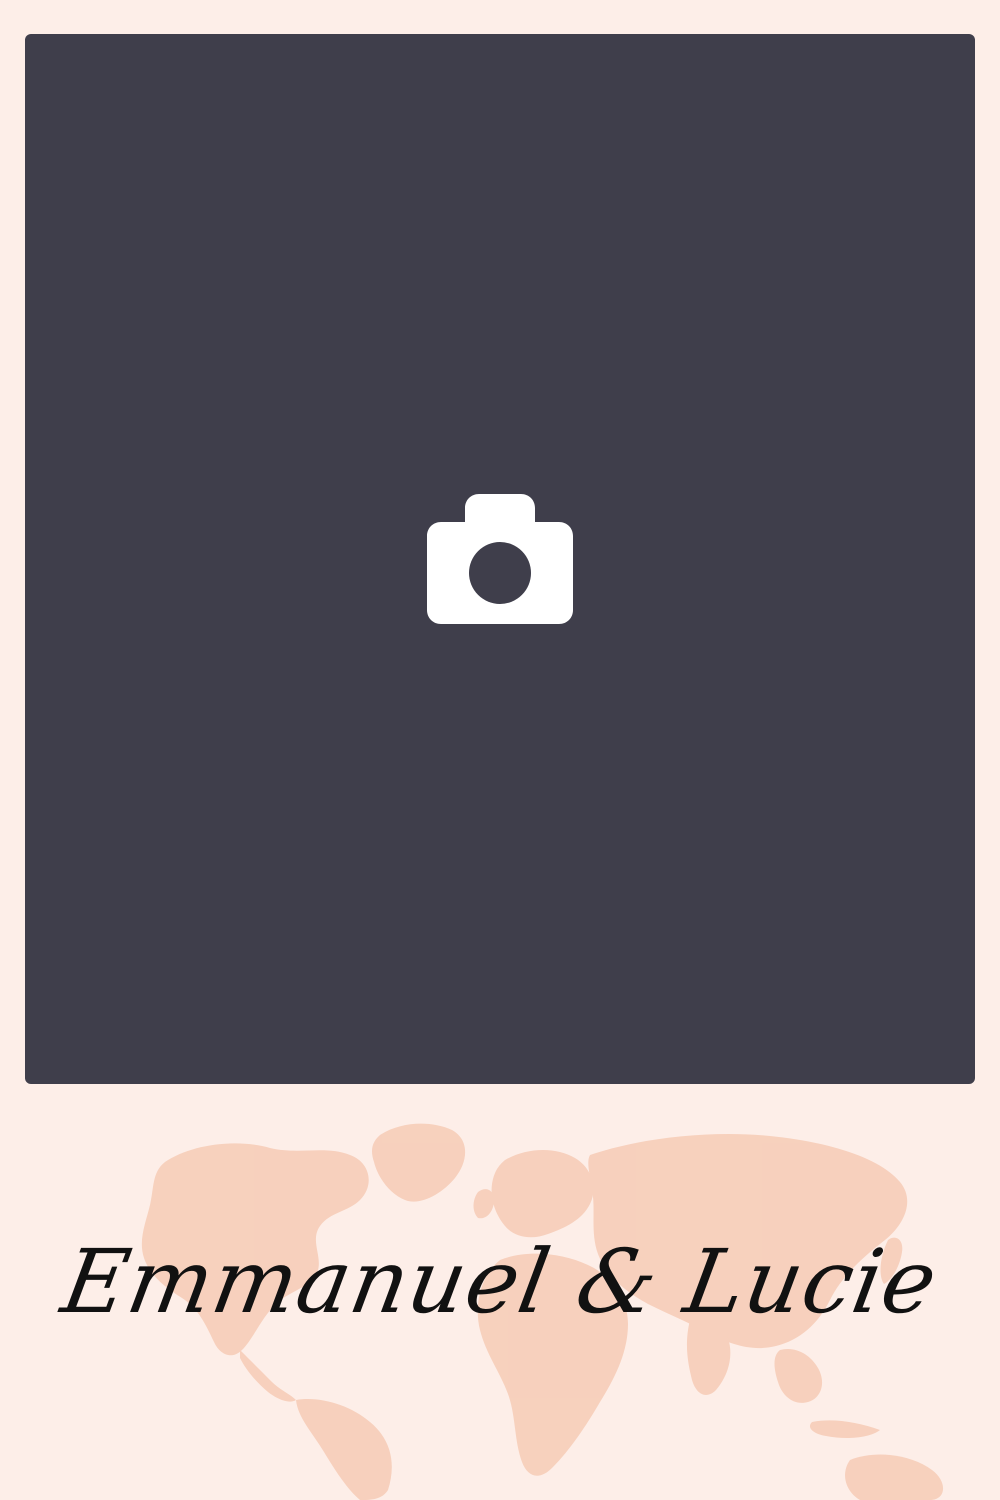  I want to click on map-greenland, so click(419, 1162).